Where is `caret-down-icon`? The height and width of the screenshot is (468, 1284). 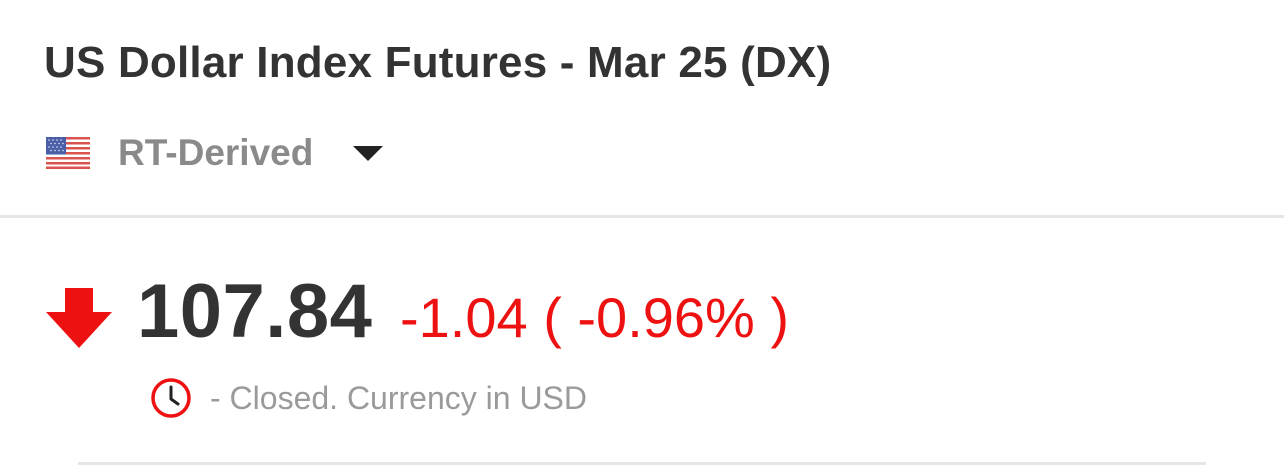 caret-down-icon is located at coordinates (368, 153).